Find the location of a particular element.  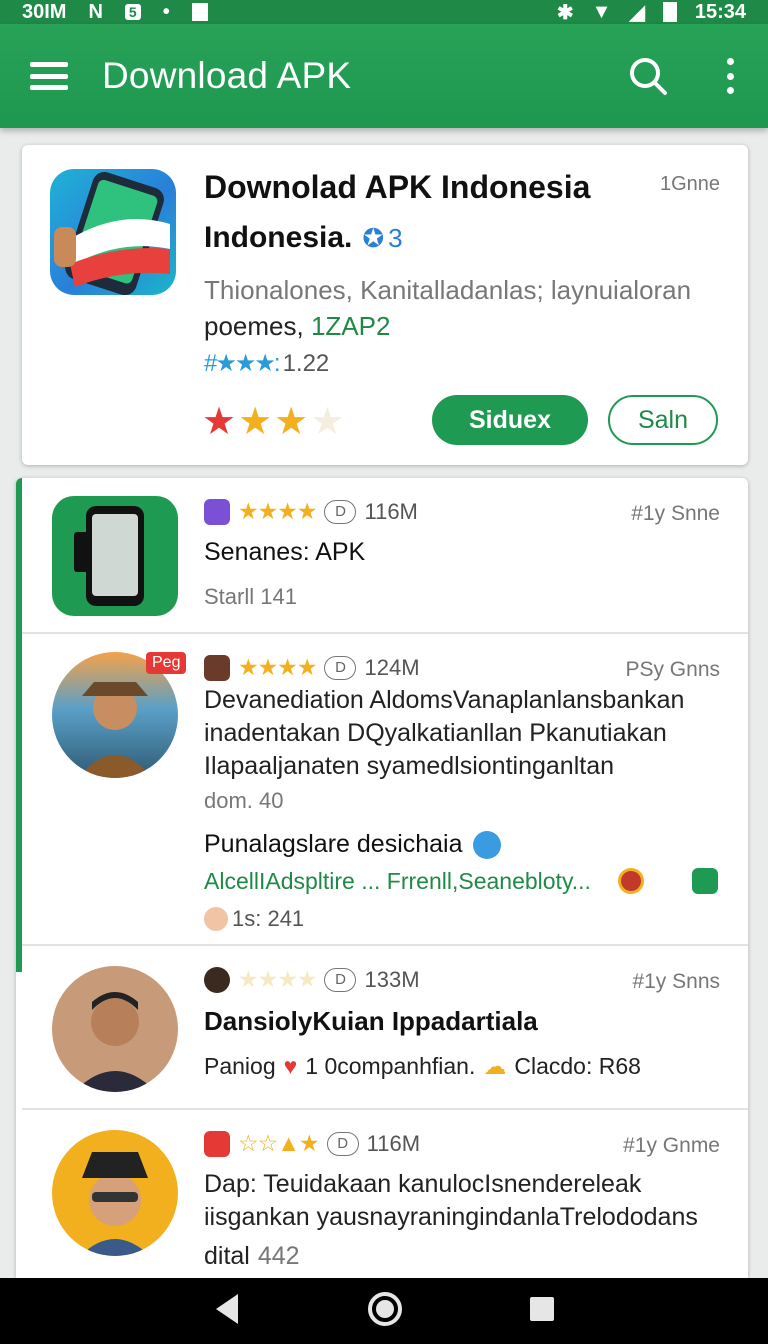

sub-prefix: dital is located at coordinates (227, 1256).